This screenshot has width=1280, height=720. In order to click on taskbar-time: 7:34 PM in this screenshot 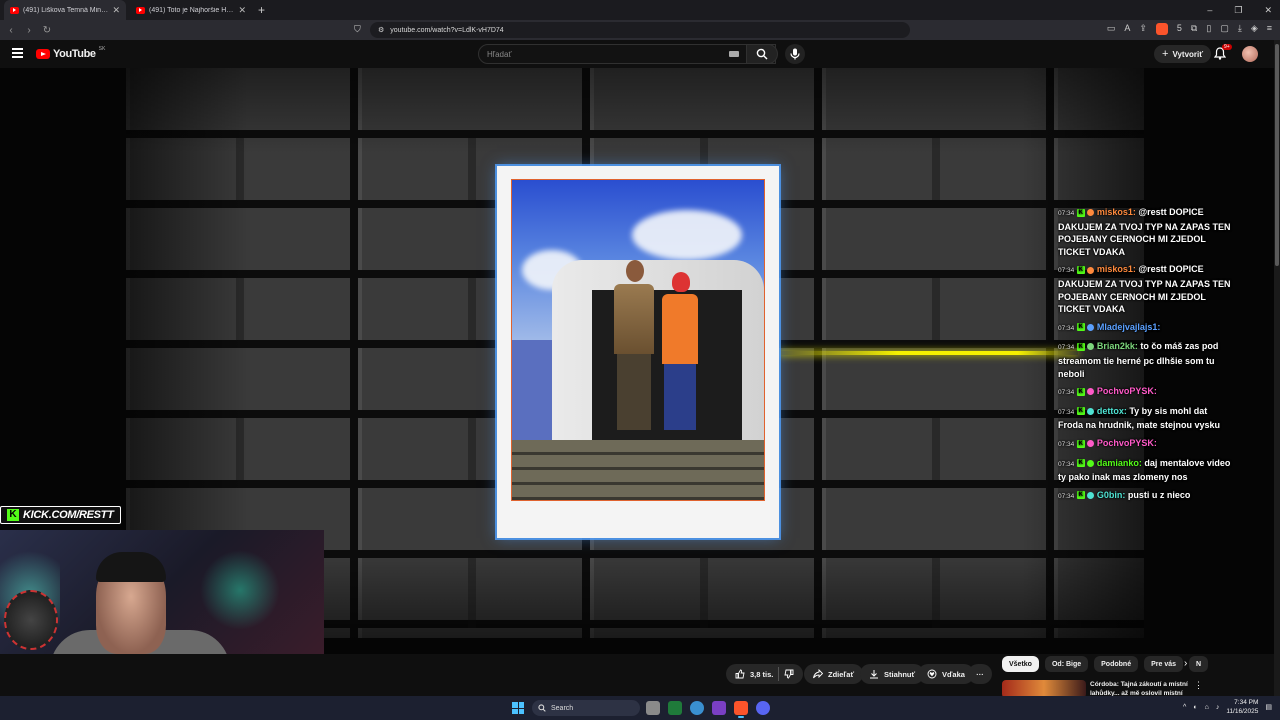, I will do `click(1246, 702)`.